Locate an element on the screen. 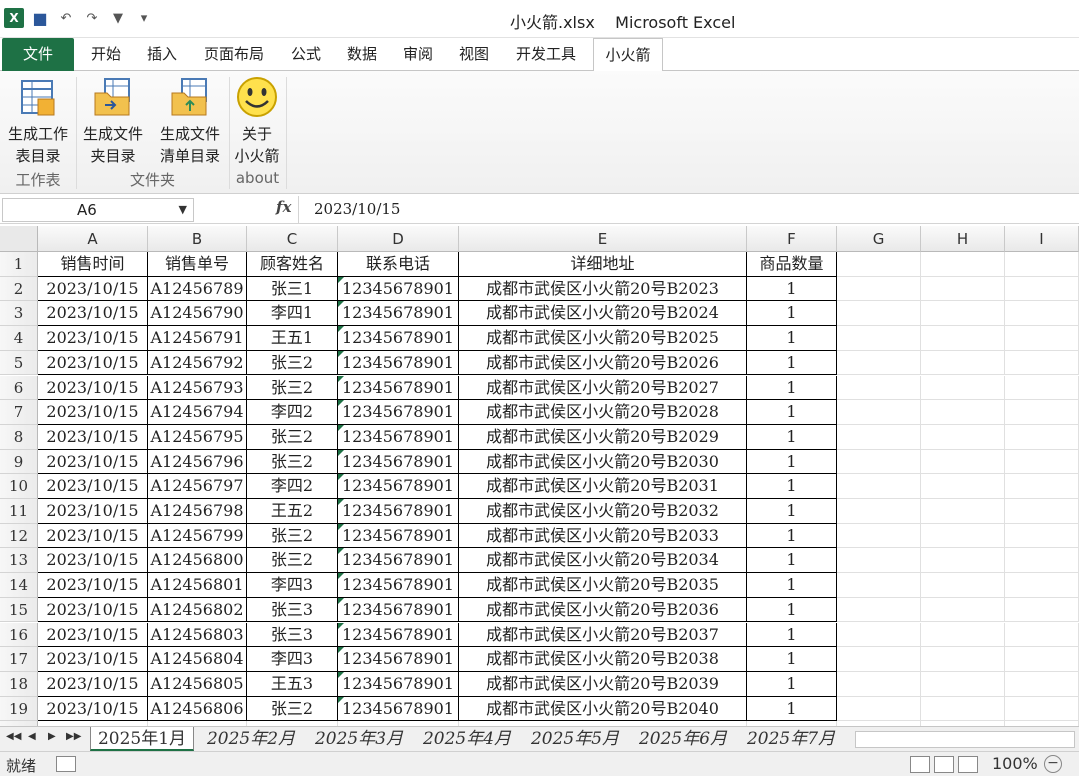  table-cell: 成都市武侯区小火箭20号B2023 is located at coordinates (603, 289).